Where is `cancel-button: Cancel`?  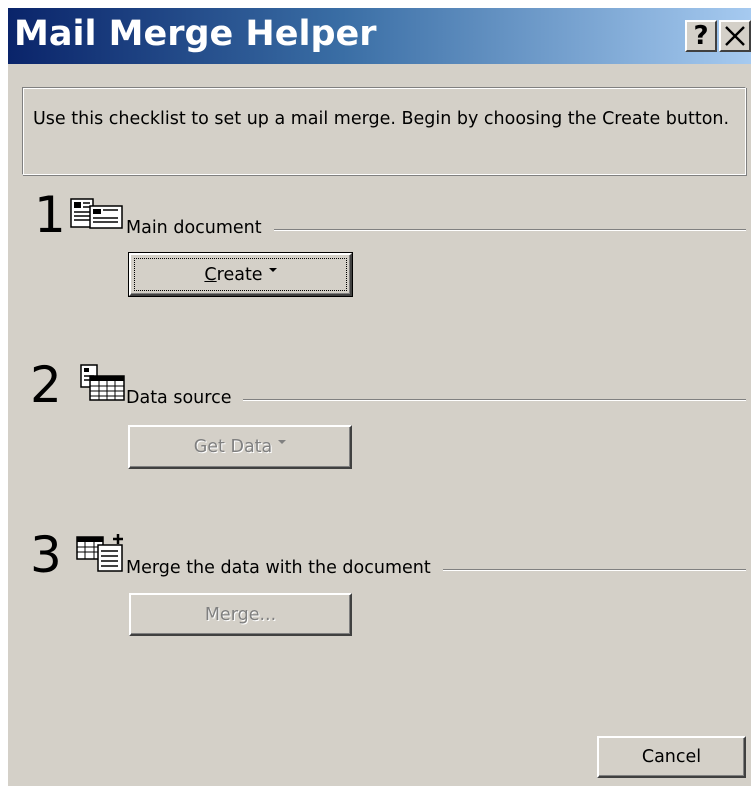 cancel-button: Cancel is located at coordinates (671, 757).